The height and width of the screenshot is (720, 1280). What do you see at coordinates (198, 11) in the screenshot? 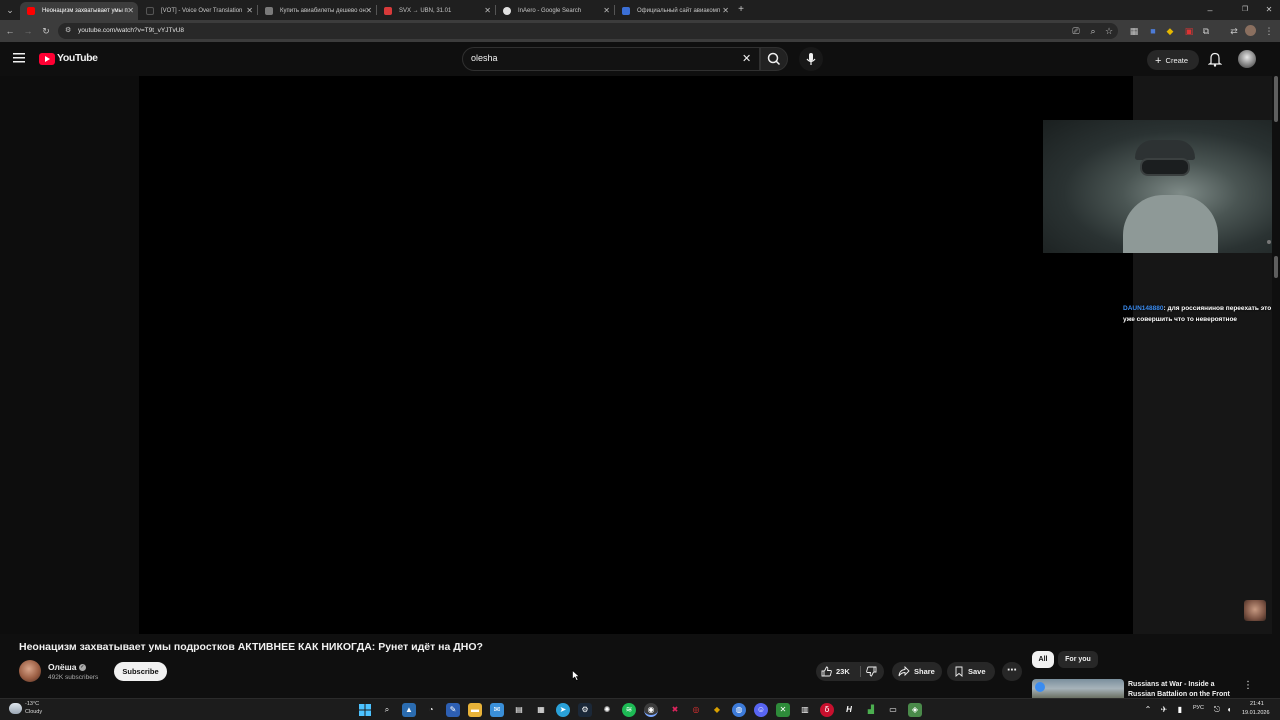
I see `browser-tab: [VOT] - Voice Over Translation ✕` at bounding box center [198, 11].